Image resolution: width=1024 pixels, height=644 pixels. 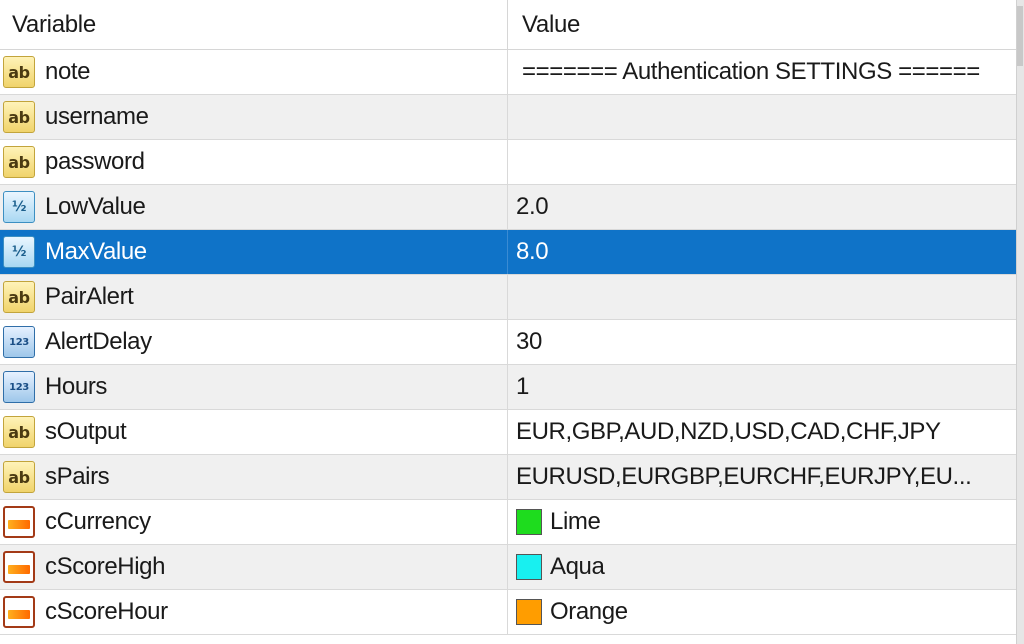 What do you see at coordinates (751, 71) in the screenshot?
I see `value-text: ======= Authentication SETTINGS ======` at bounding box center [751, 71].